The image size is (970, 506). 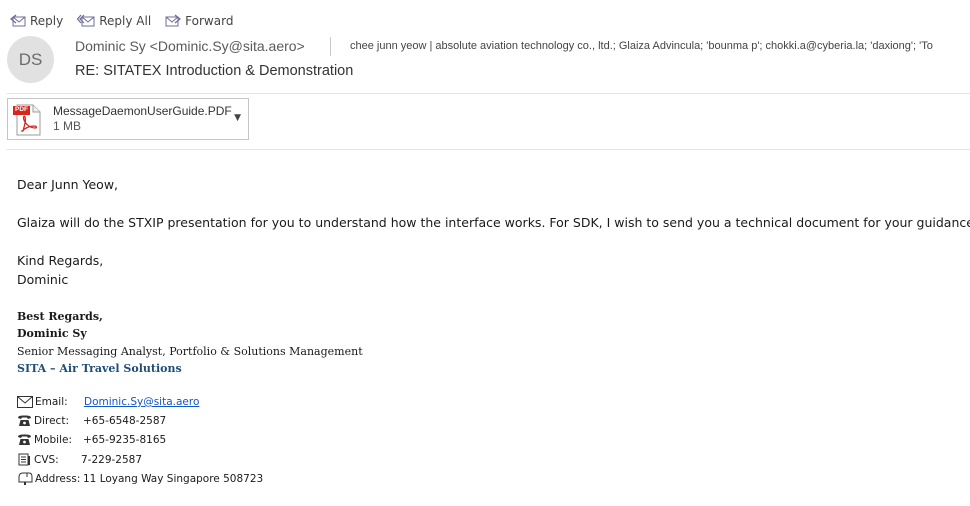 I want to click on sender-name: Dominic Sy <Dominic.Sy@sita.aero>, so click(x=190, y=46).